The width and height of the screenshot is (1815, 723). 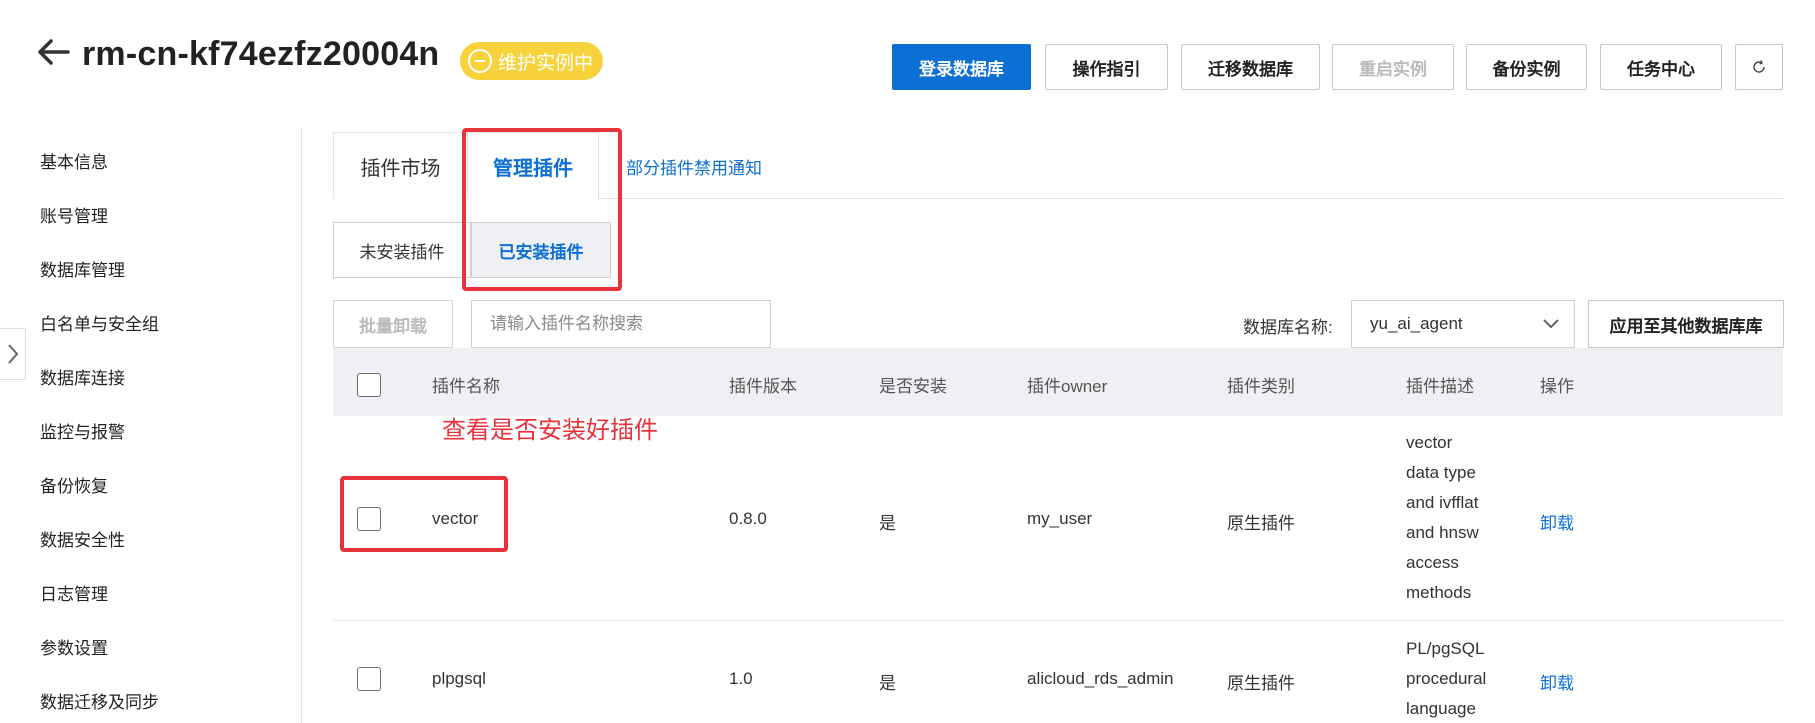 I want to click on migrate-db-button: 迁移数据库, so click(x=1250, y=67).